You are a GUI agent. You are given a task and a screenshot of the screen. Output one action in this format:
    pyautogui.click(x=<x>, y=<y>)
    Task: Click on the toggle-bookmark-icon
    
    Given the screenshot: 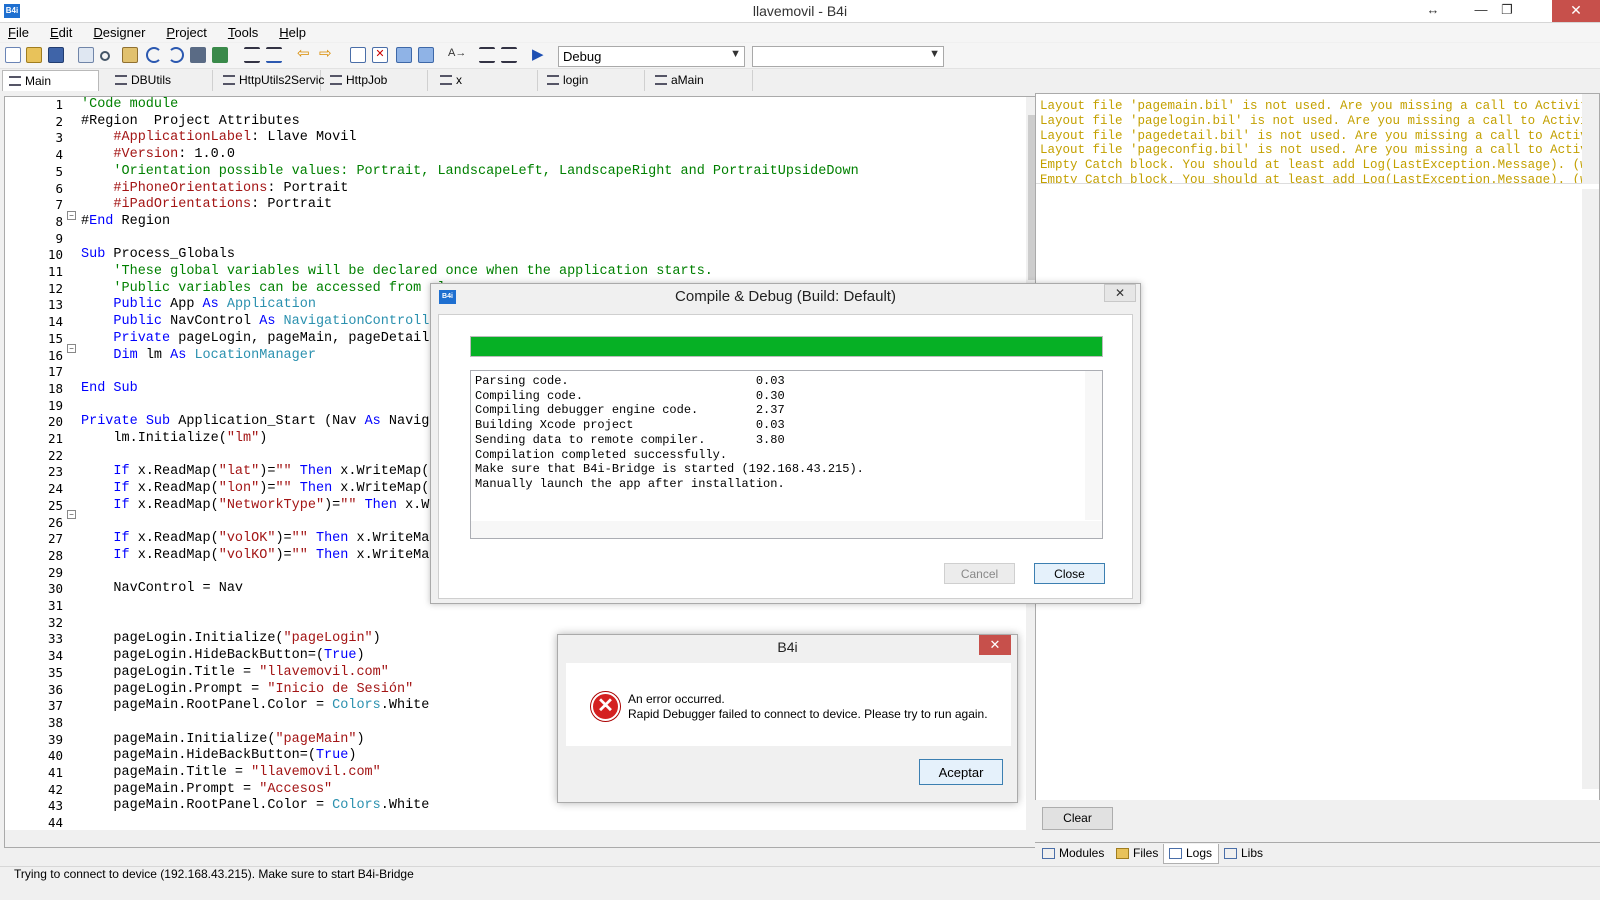 What is the action you would take?
    pyautogui.click(x=358, y=55)
    